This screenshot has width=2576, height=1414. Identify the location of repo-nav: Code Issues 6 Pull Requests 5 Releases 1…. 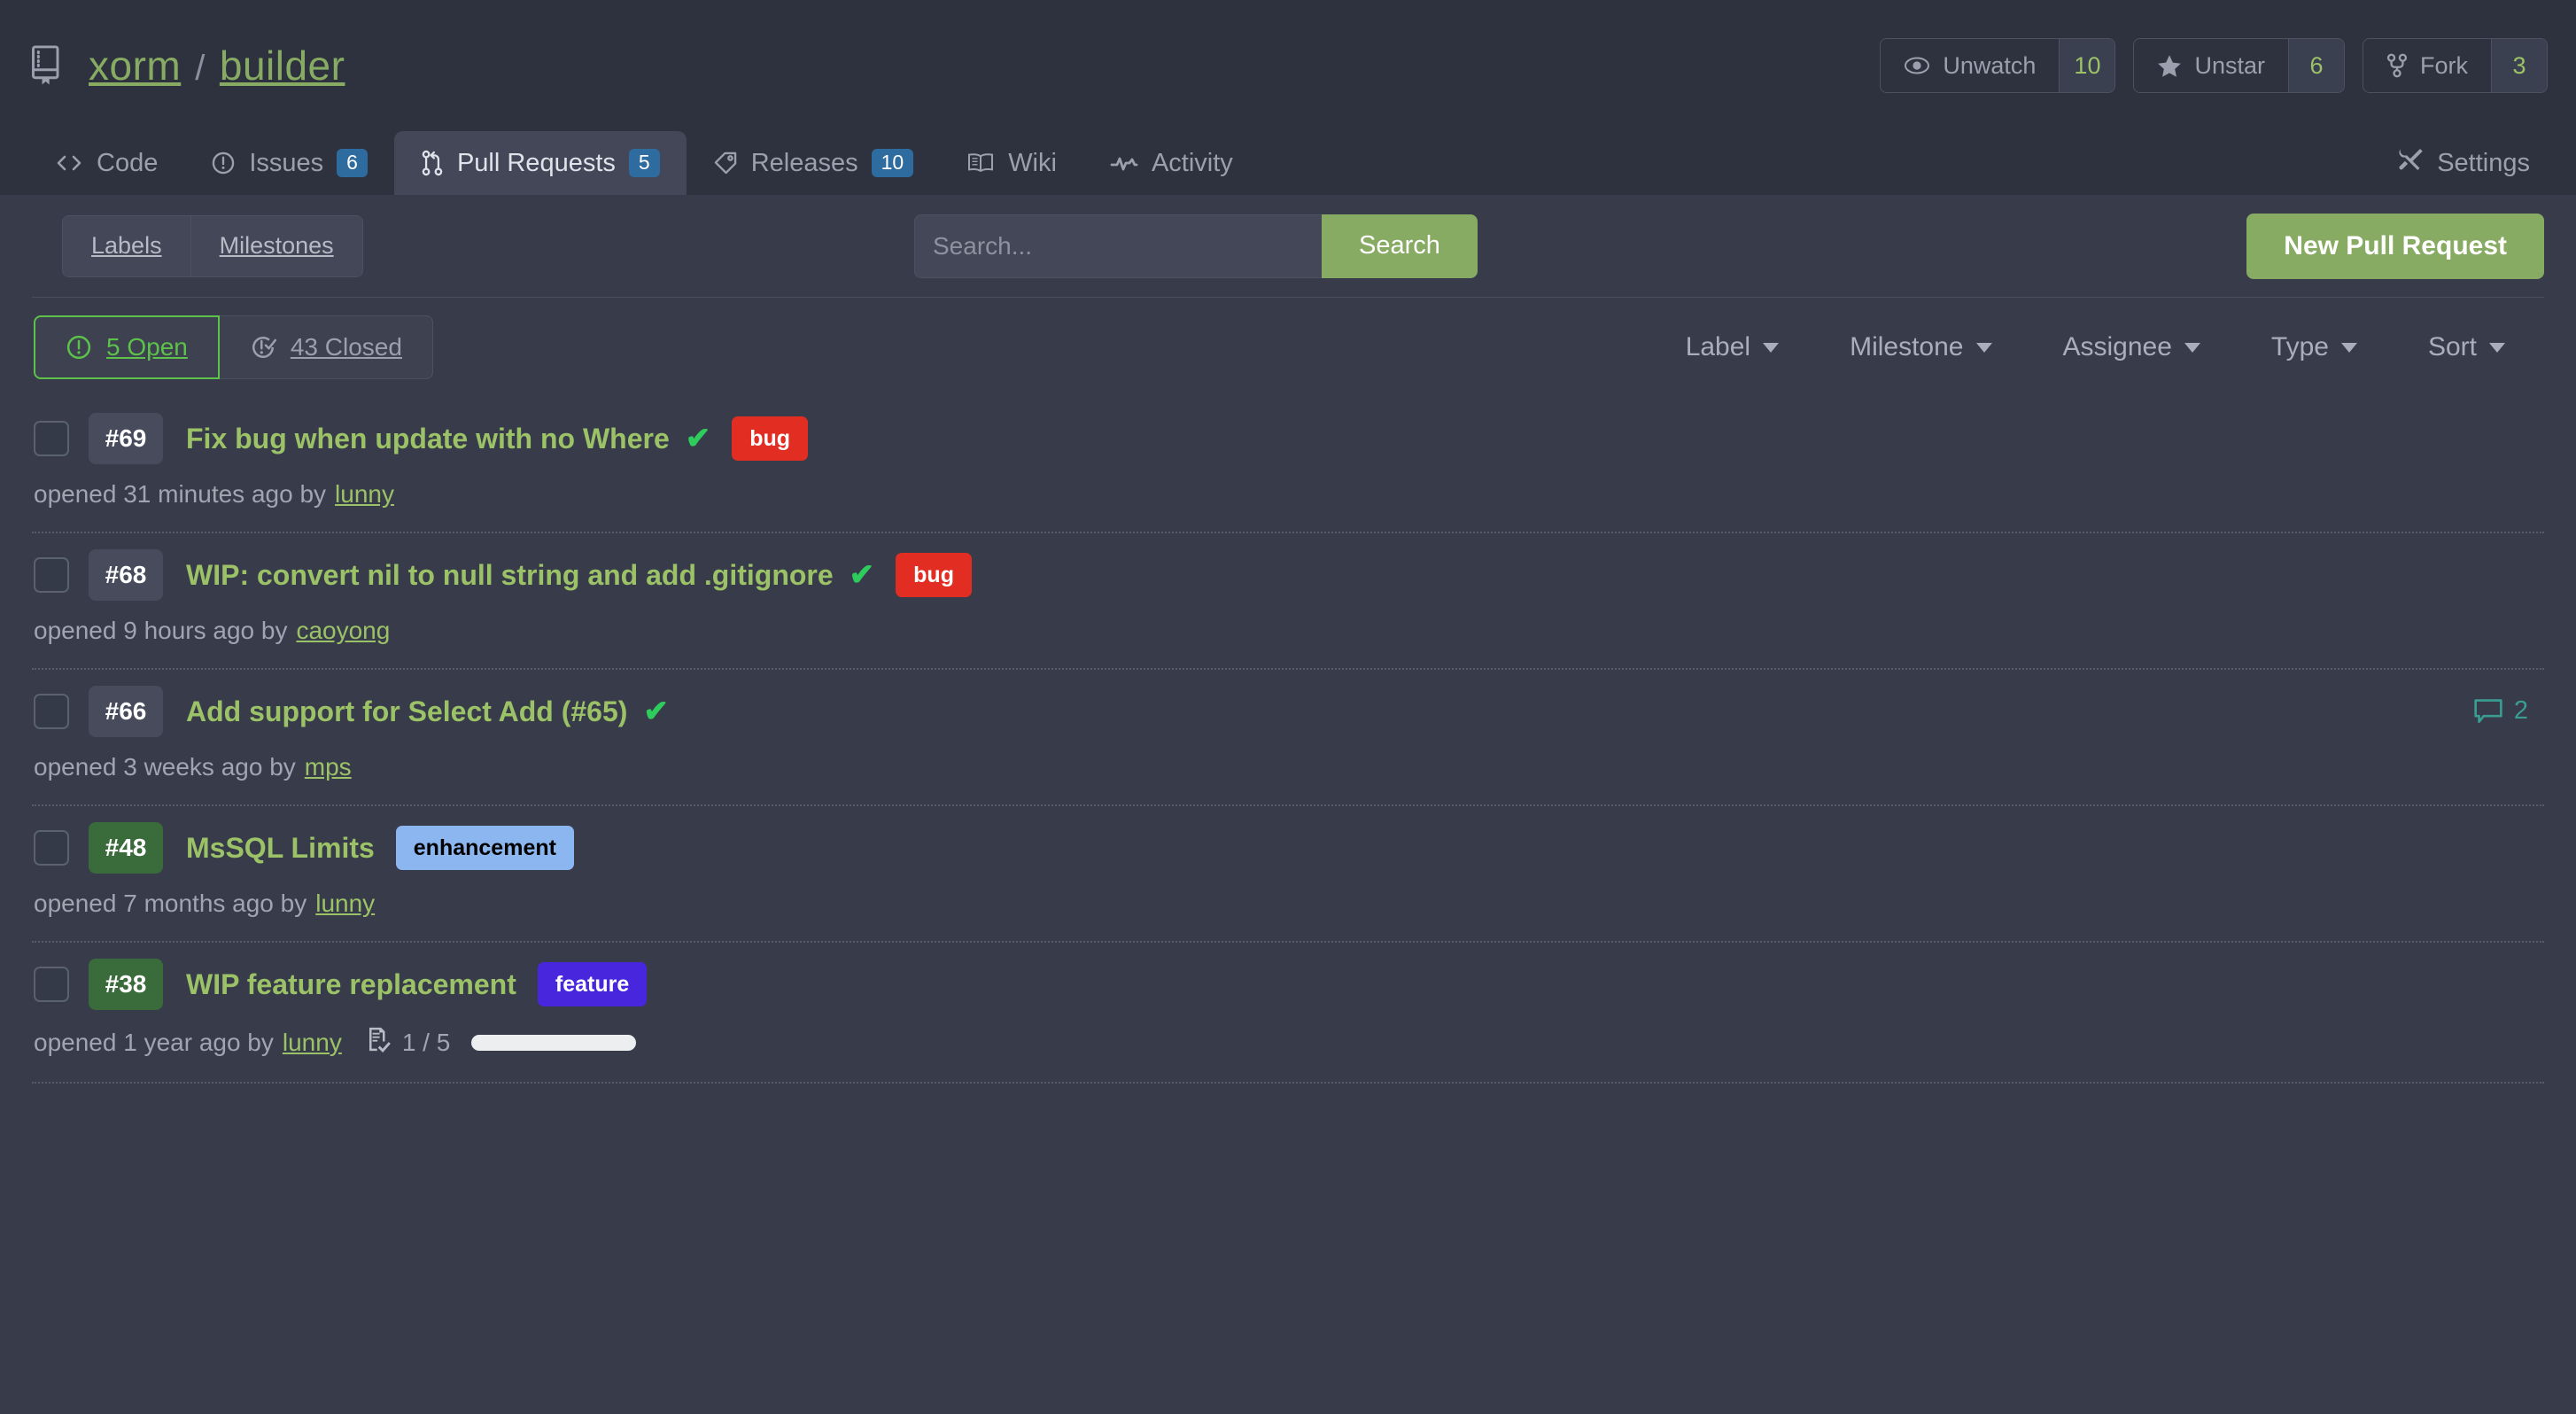
(1288, 163).